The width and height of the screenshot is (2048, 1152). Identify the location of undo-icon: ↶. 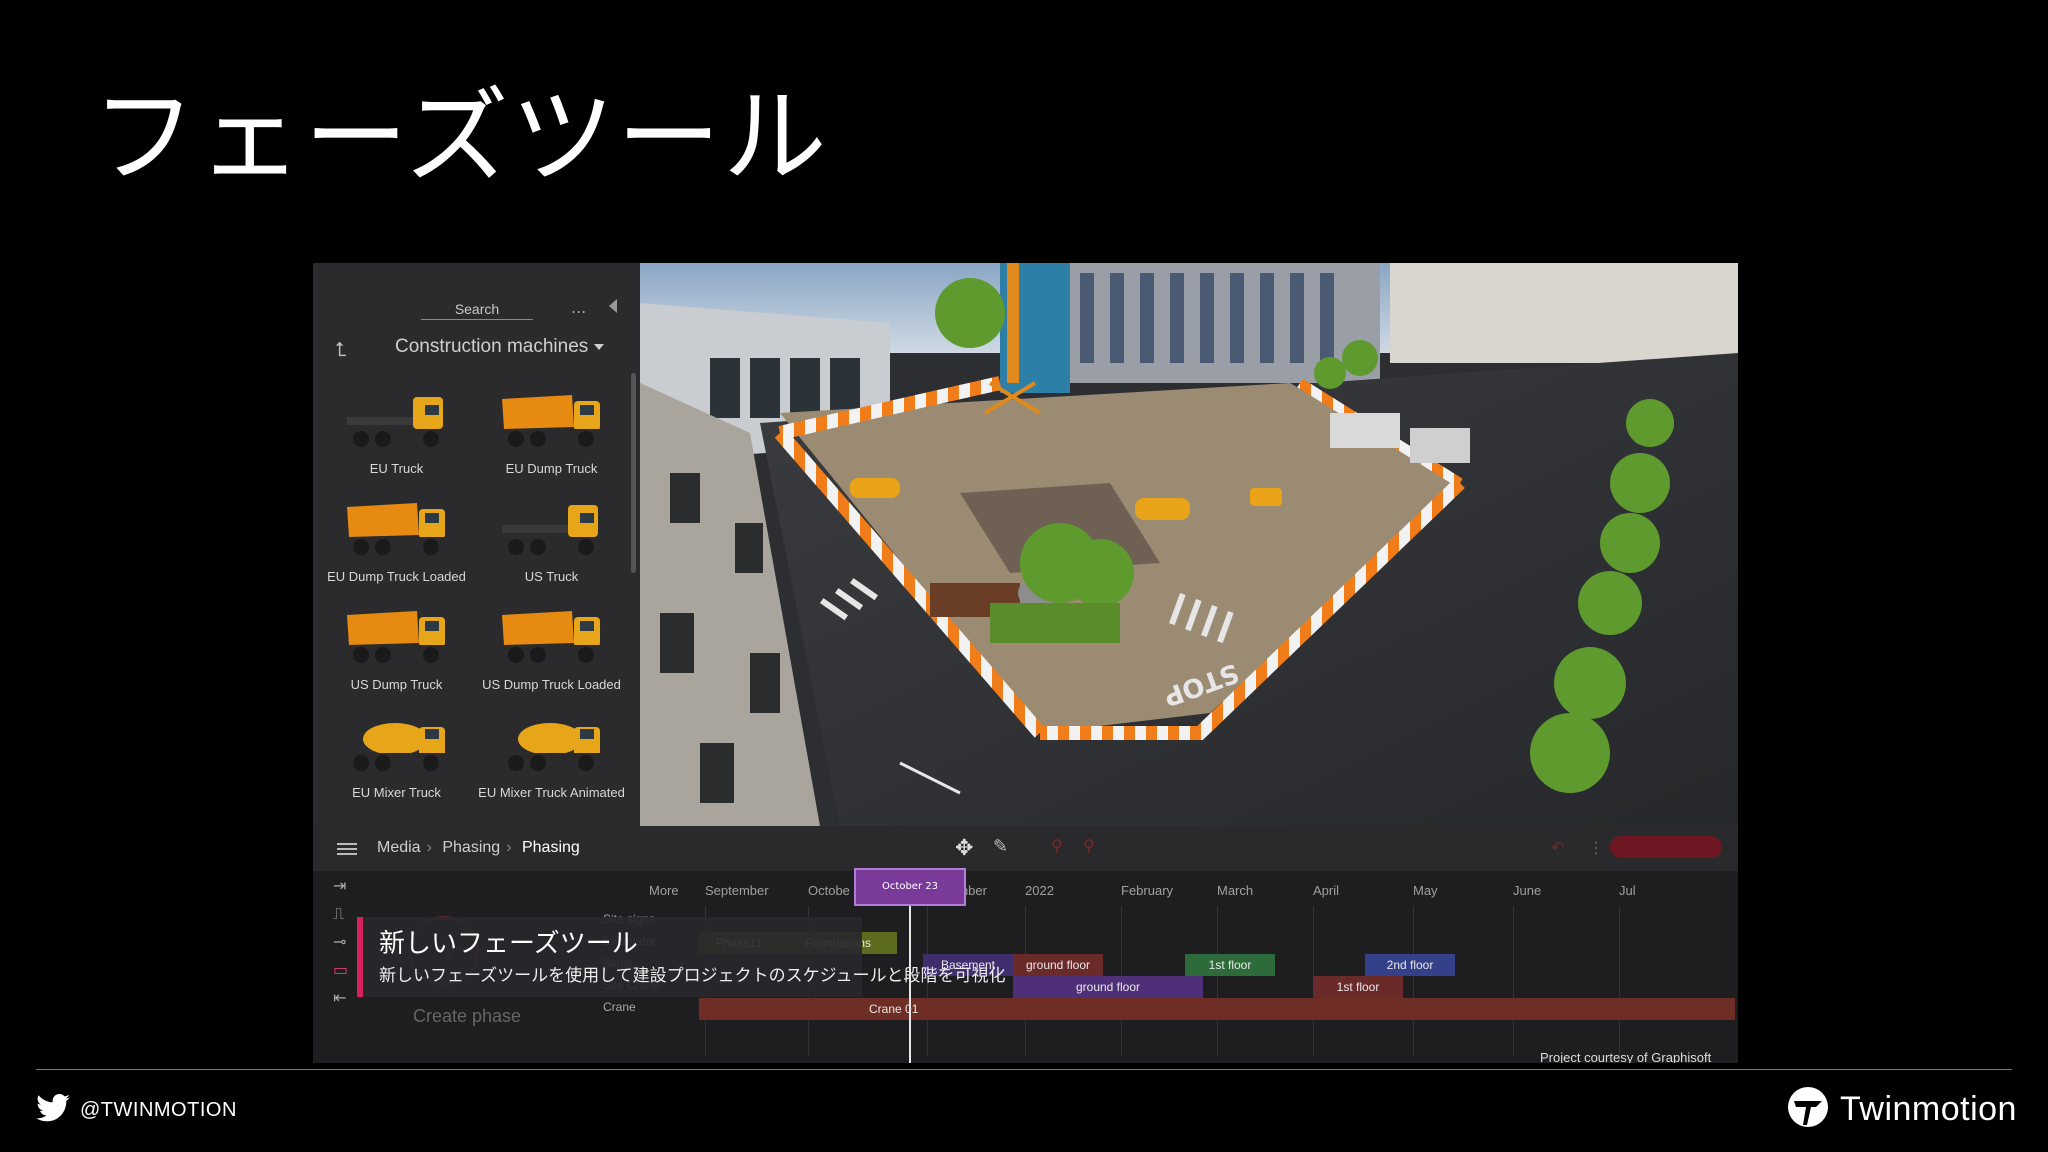
(1557, 847).